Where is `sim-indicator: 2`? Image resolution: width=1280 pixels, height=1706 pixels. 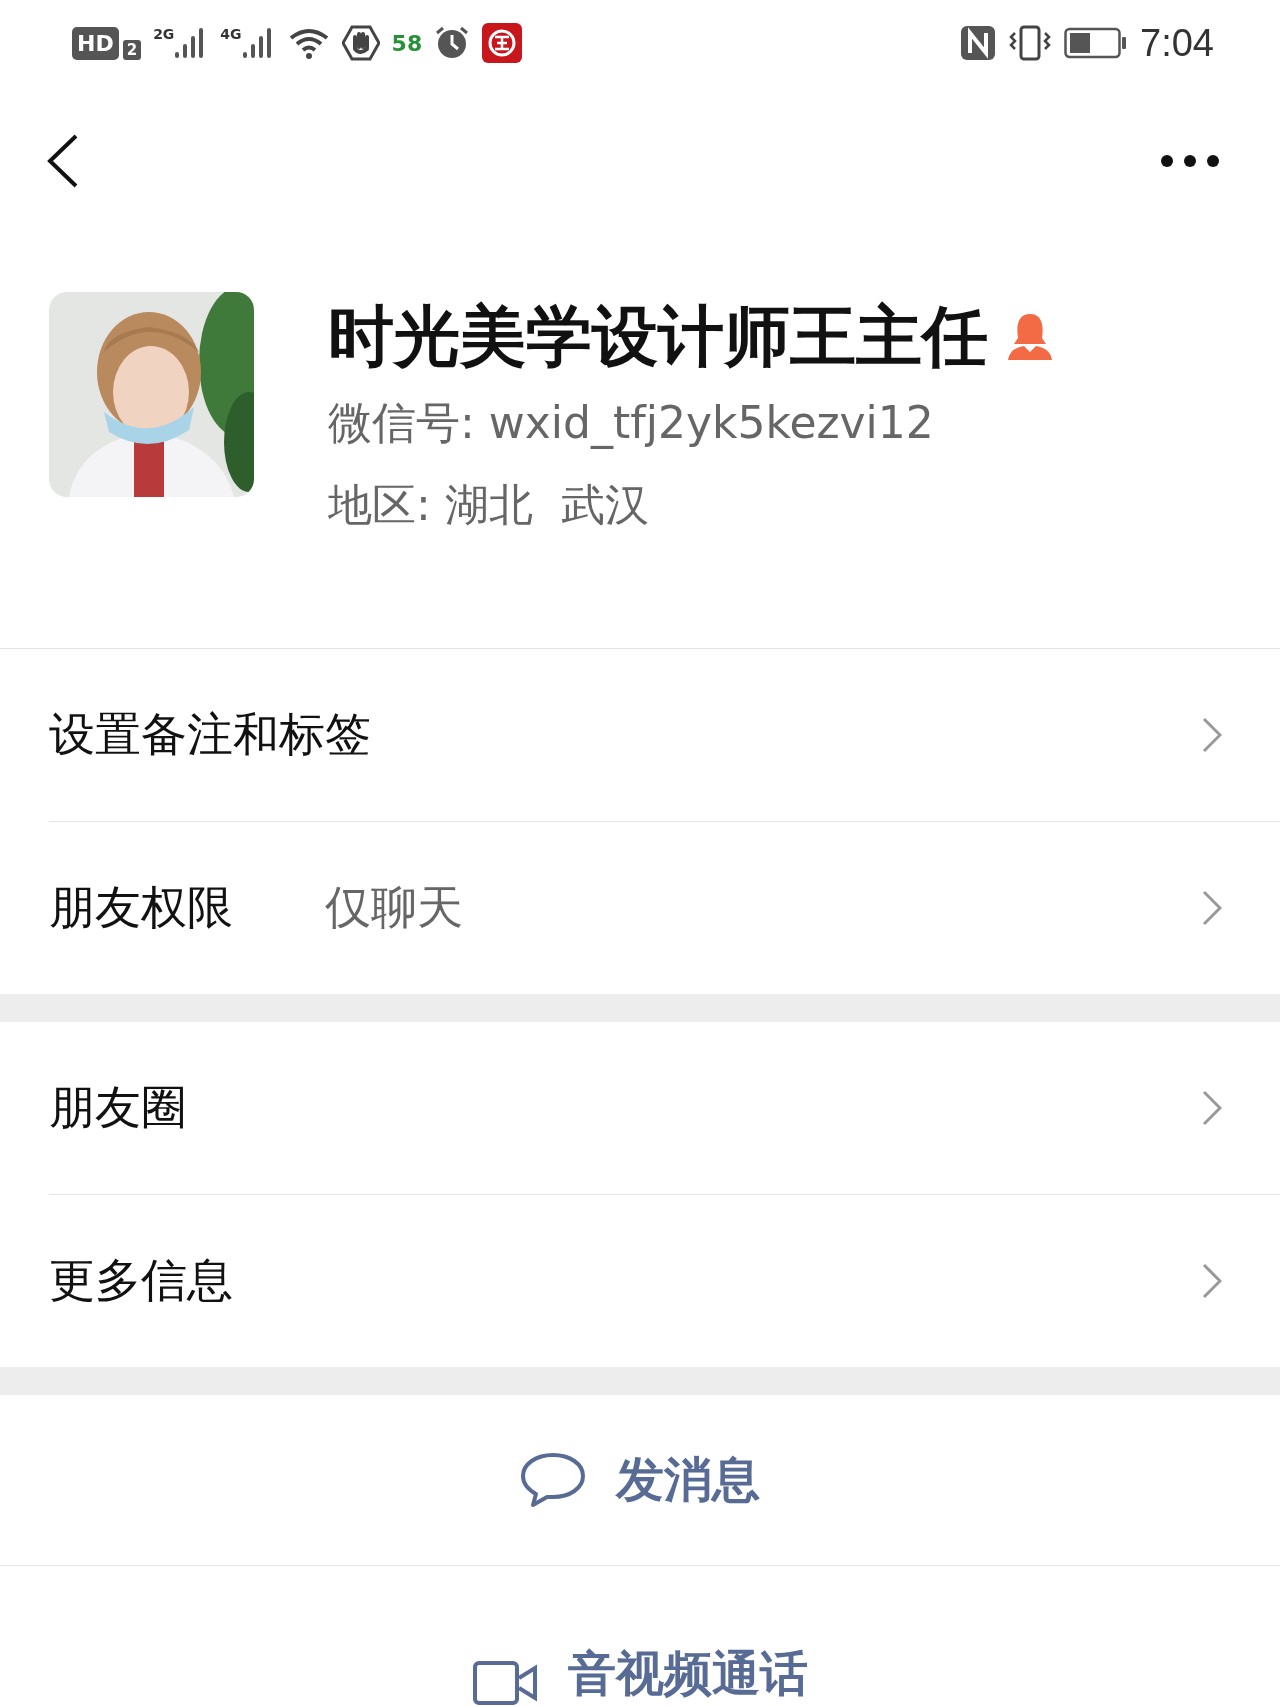
sim-indicator: 2 is located at coordinates (132, 50).